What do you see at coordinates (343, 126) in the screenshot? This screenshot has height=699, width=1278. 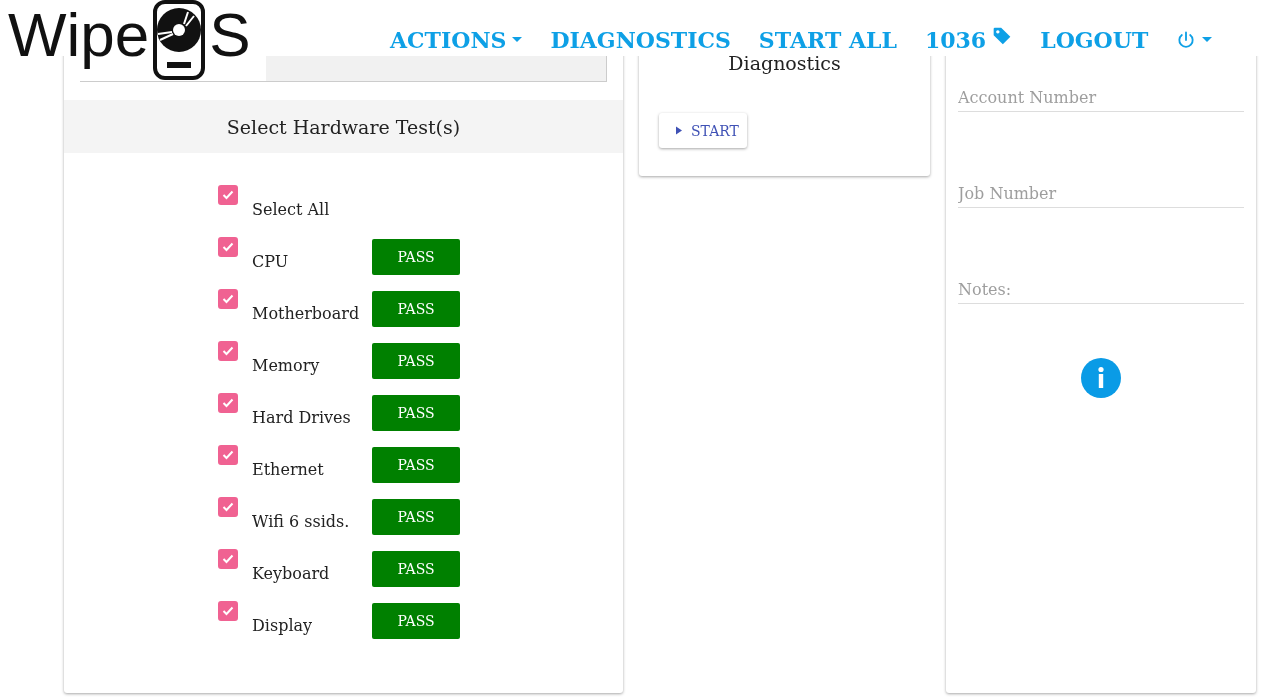 I see `section-title: Select Hardware Test(s)` at bounding box center [343, 126].